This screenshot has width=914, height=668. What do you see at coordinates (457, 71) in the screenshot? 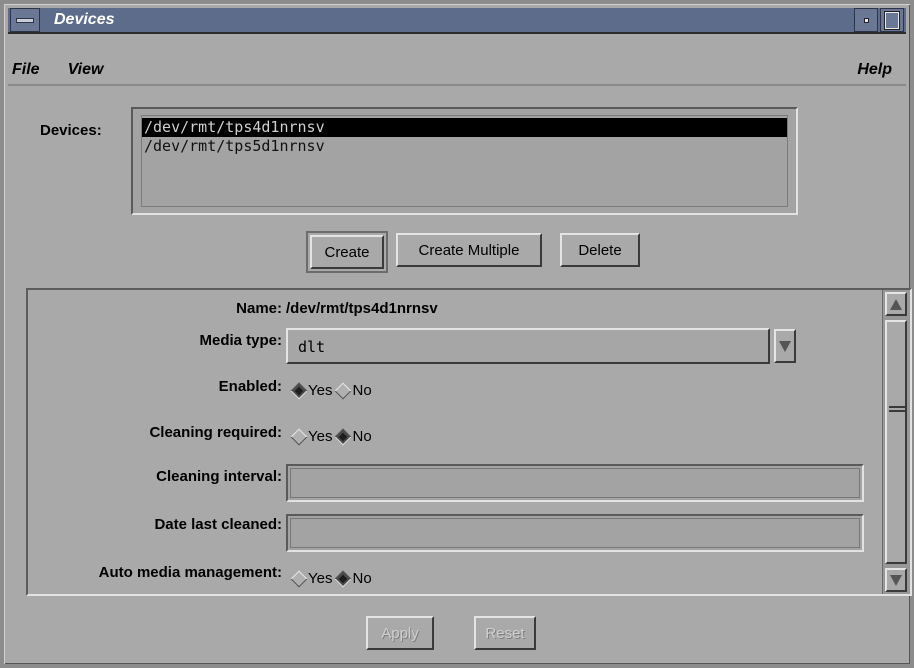
I see `menu-bar: File View Help` at bounding box center [457, 71].